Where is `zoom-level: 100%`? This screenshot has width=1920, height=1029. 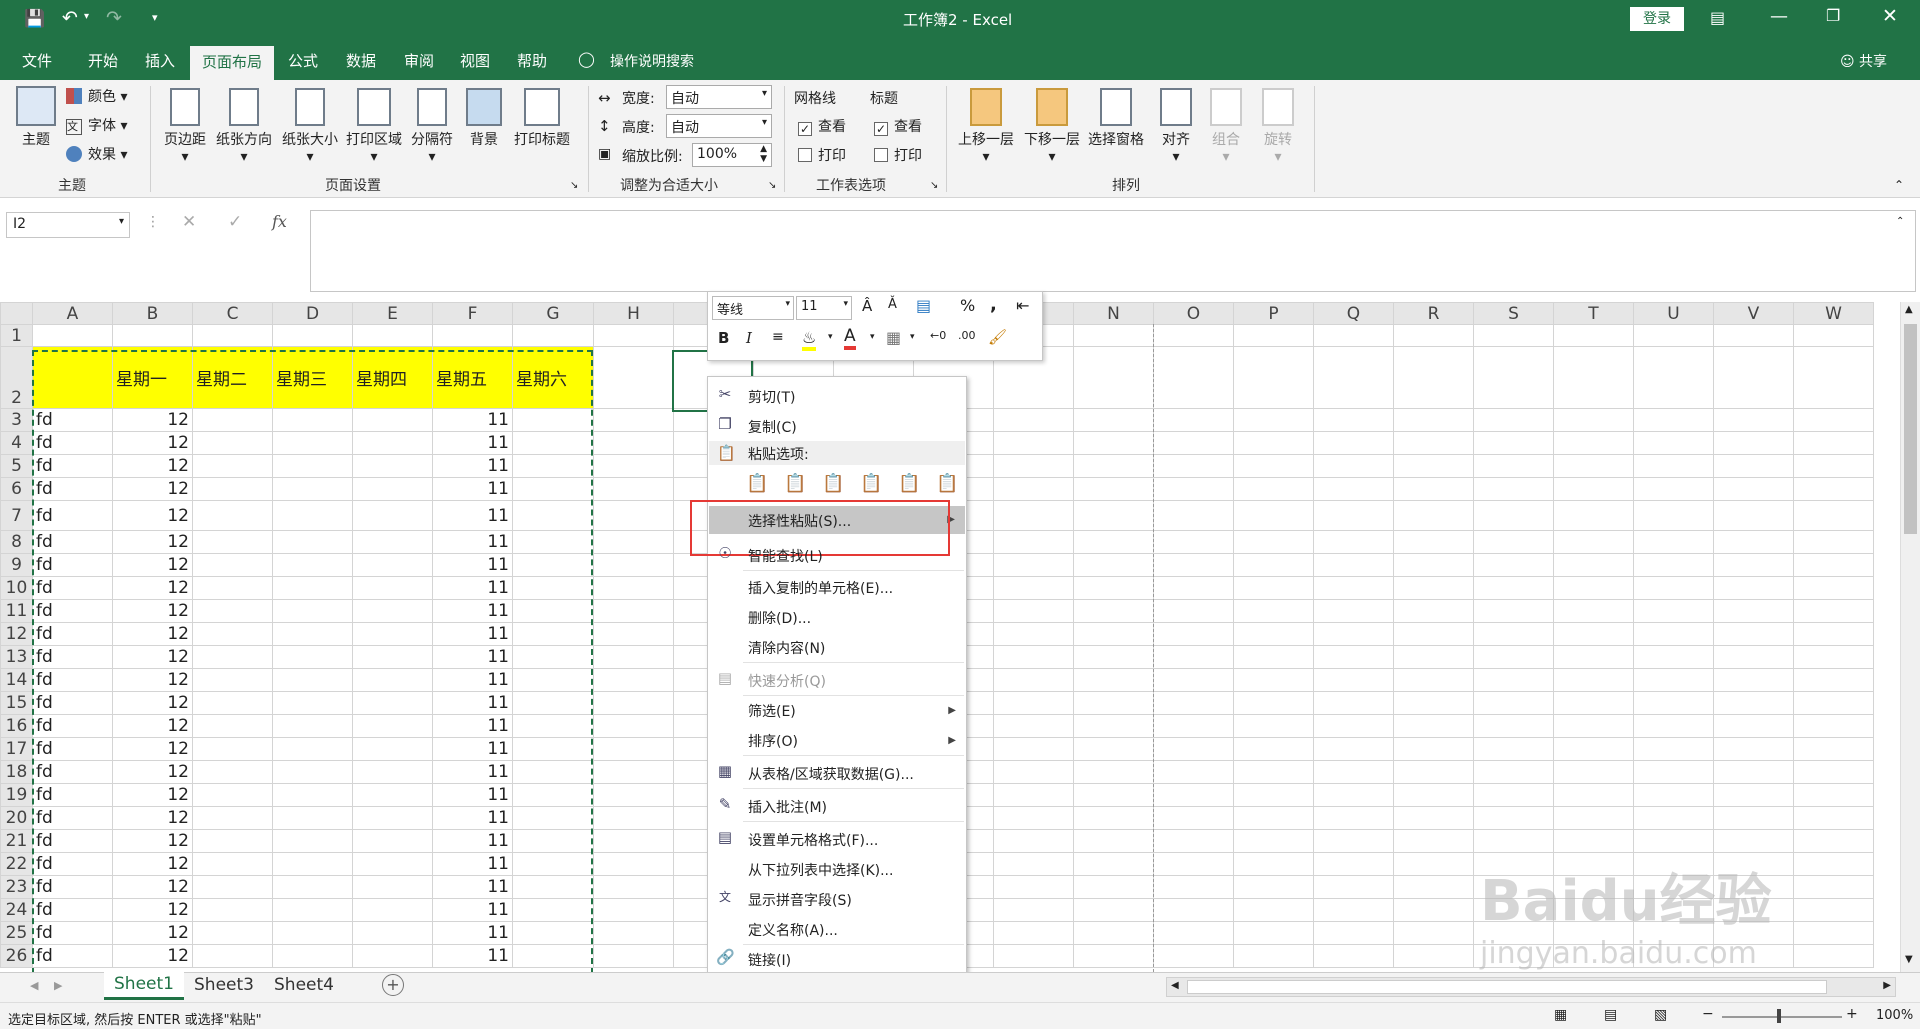
zoom-level: 100% is located at coordinates (1894, 1015).